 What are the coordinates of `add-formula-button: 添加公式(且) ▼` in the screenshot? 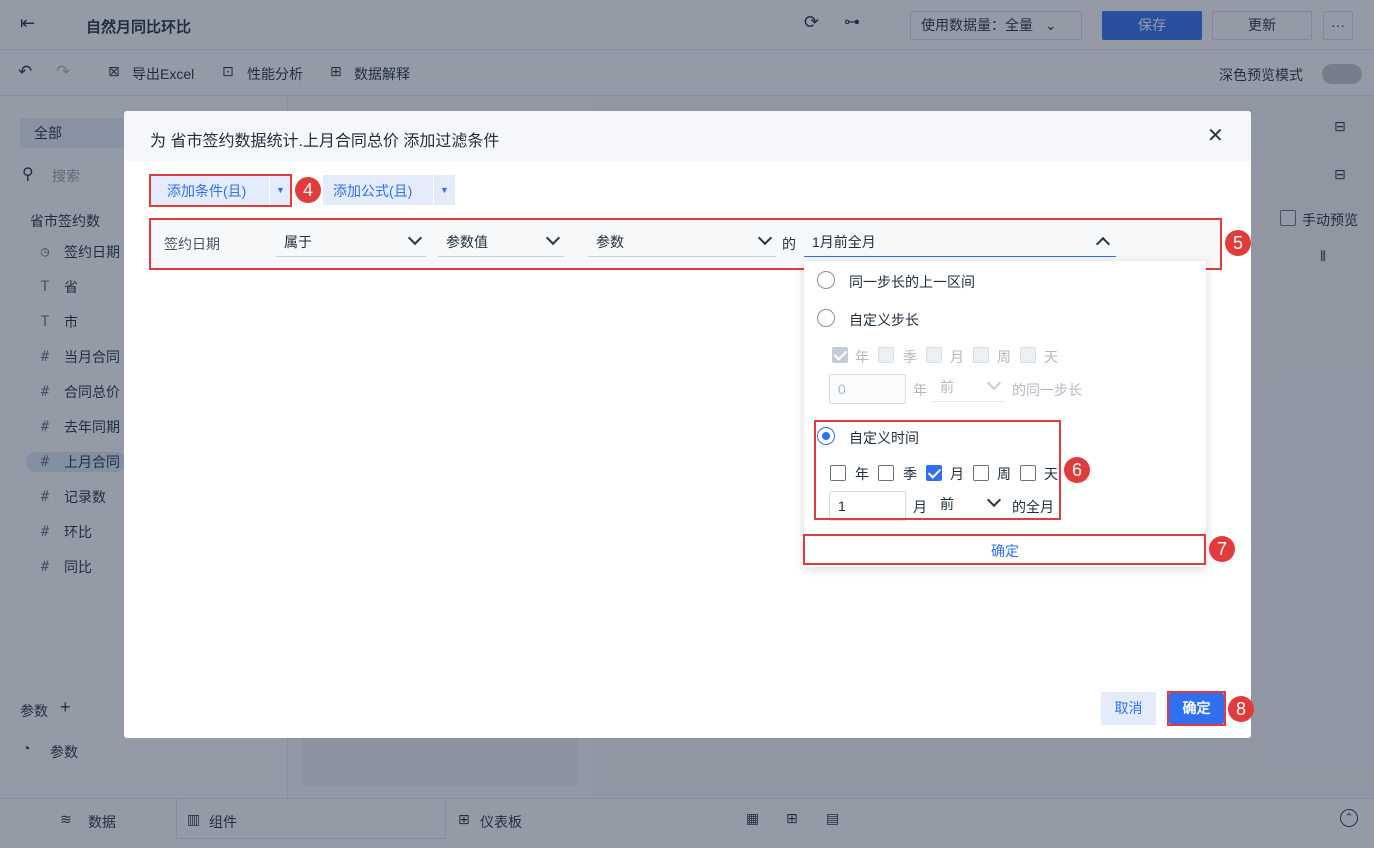 It's located at (389, 190).